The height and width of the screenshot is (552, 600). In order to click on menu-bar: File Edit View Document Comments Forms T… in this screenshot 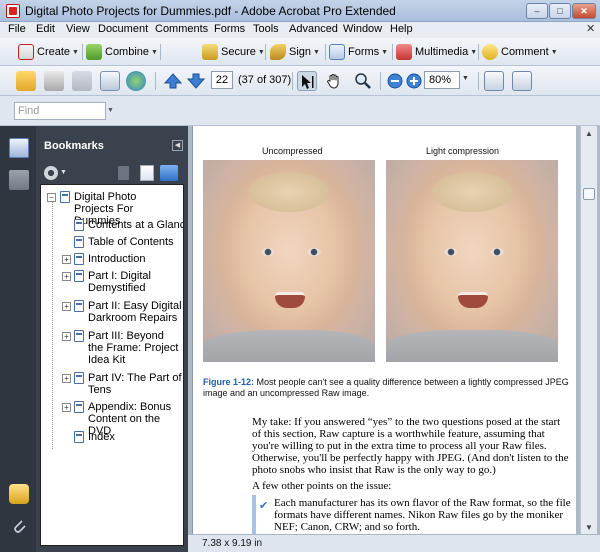, I will do `click(300, 30)`.